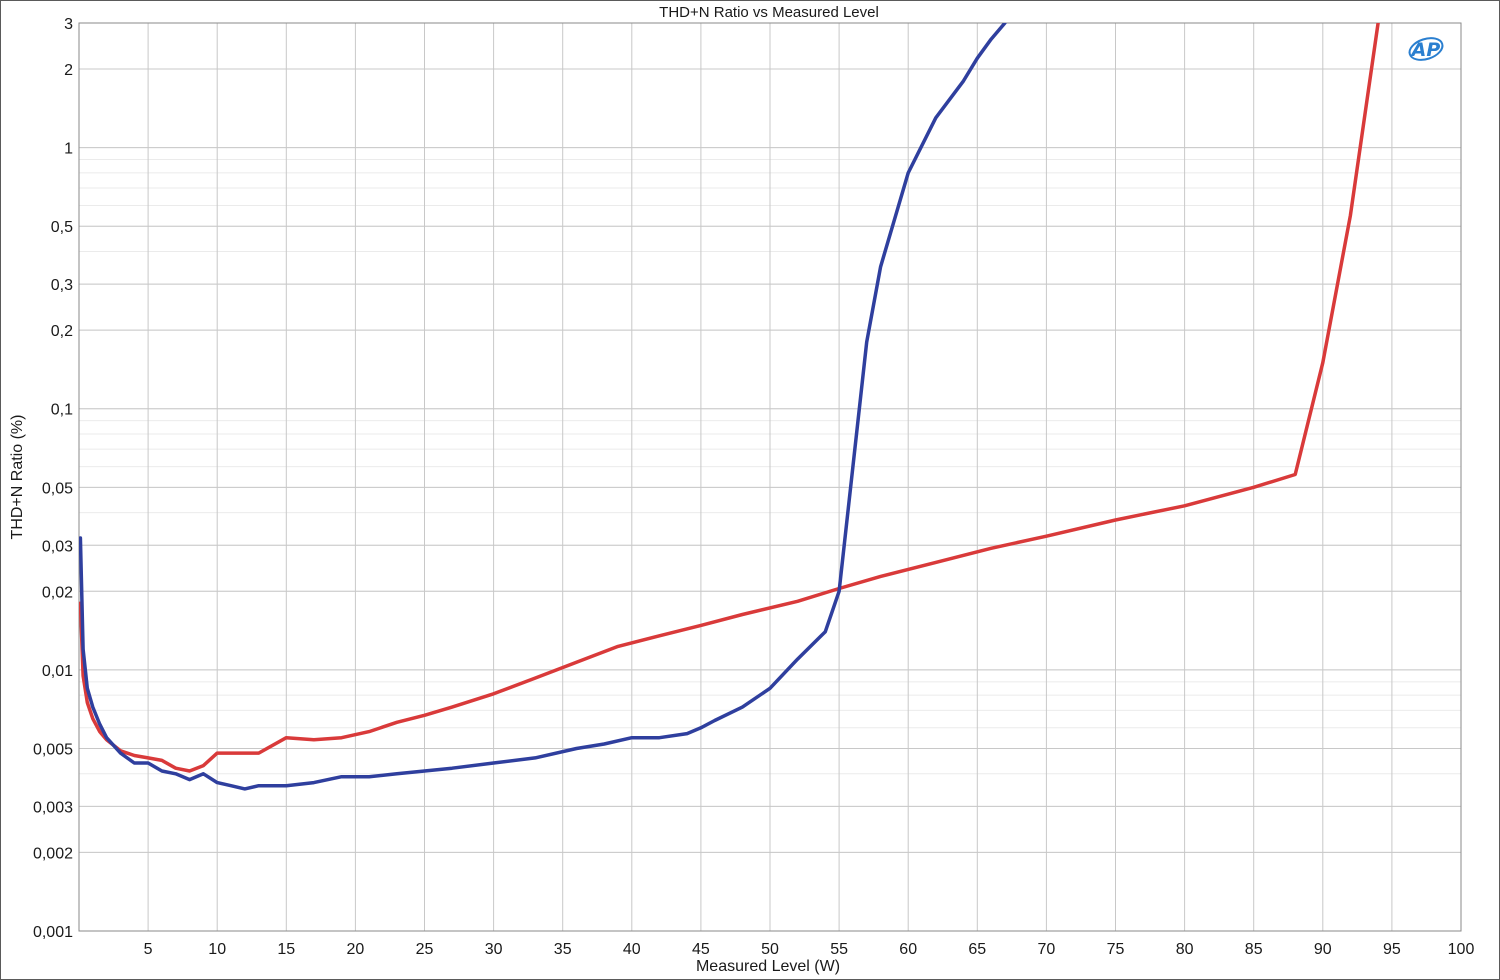 This screenshot has height=980, width=1500. Describe the element at coordinates (1047, 949) in the screenshot. I see `x-tick-label: 70` at that location.